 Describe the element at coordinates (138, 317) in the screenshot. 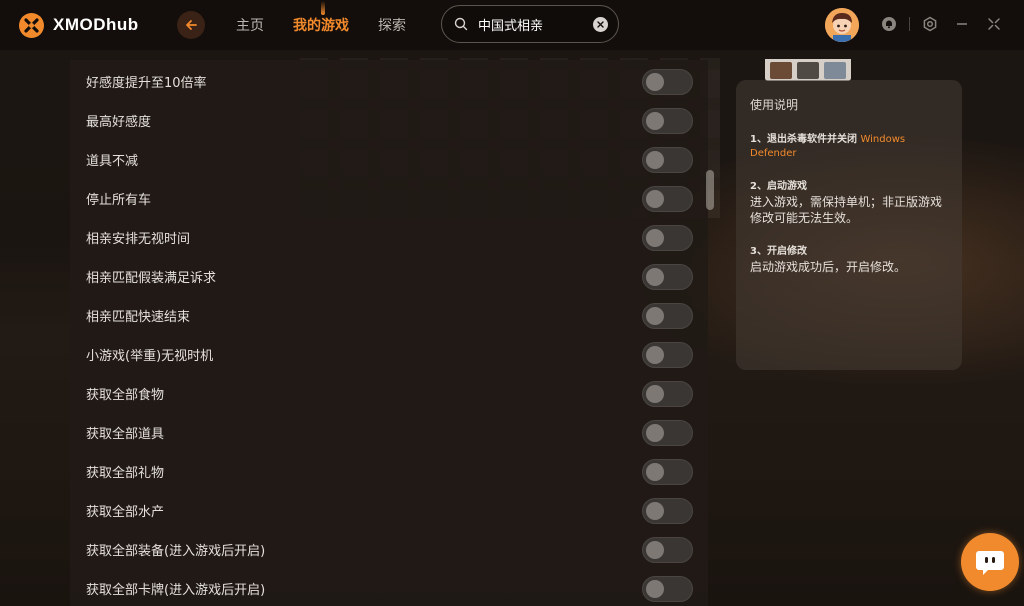

I see `cheat-label: 相亲匹配快速结束` at that location.